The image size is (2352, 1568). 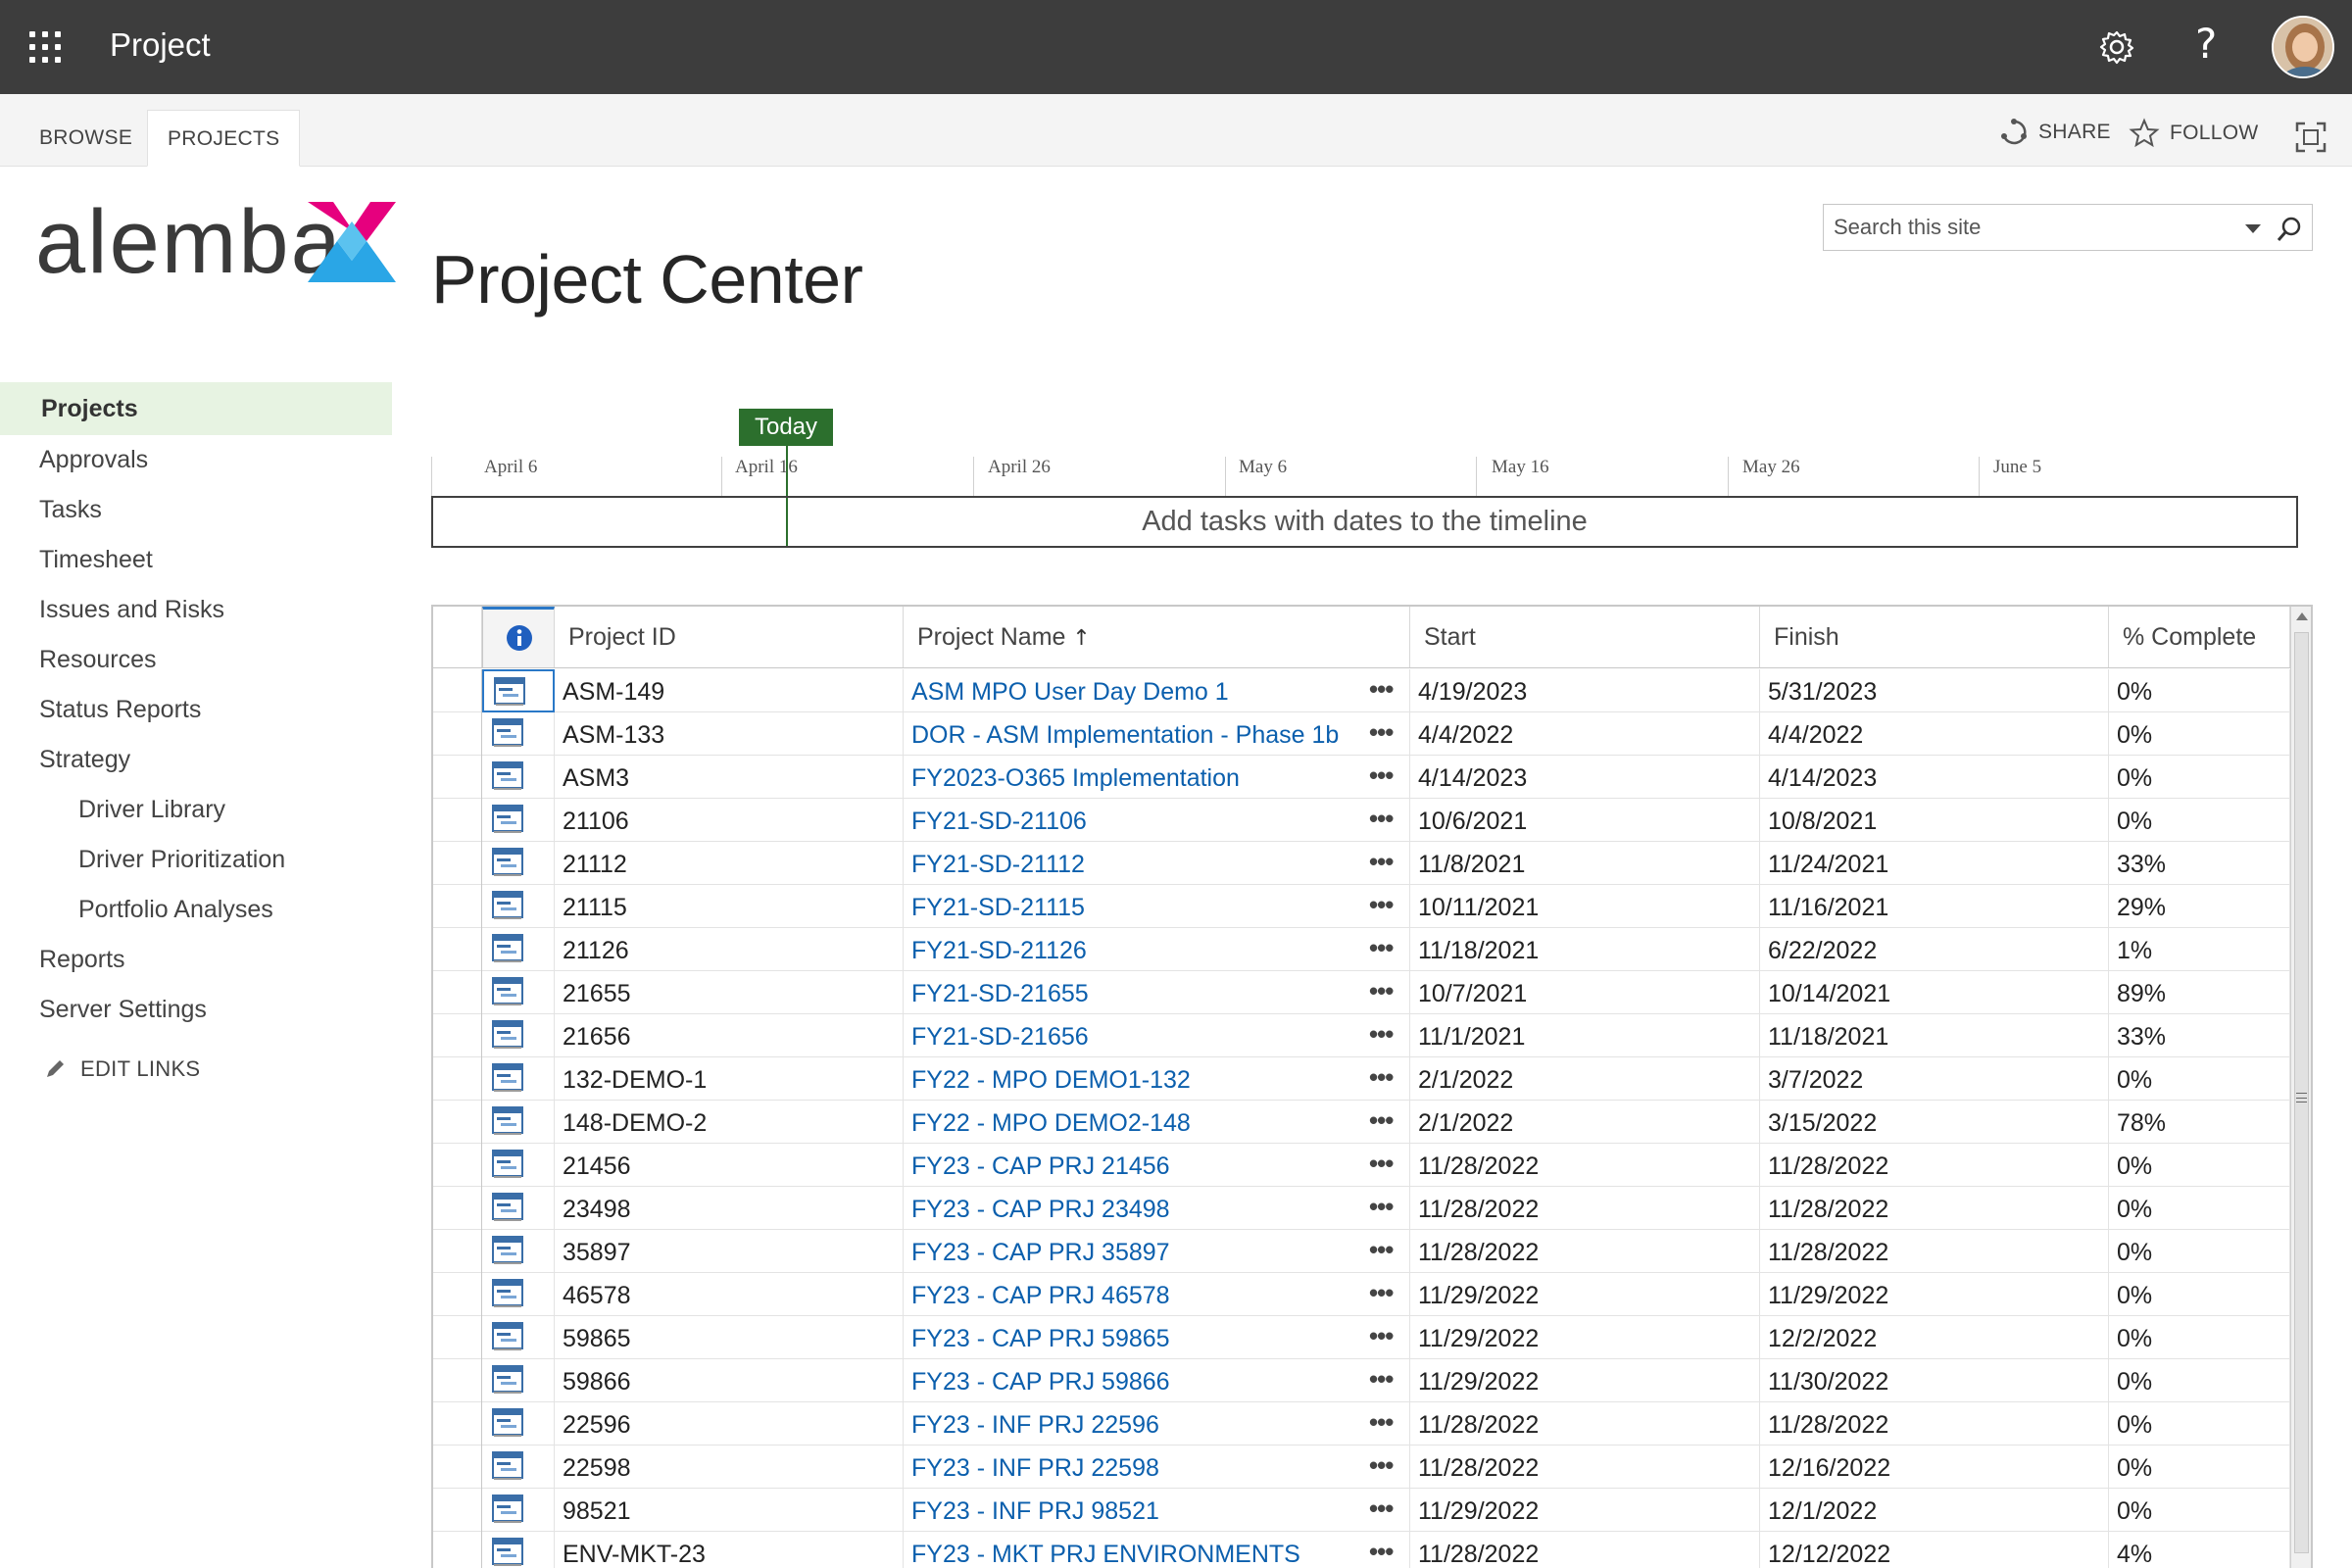 What do you see at coordinates (1157, 863) in the screenshot?
I see `cell-project-name-link: FY21-SD-21112` at bounding box center [1157, 863].